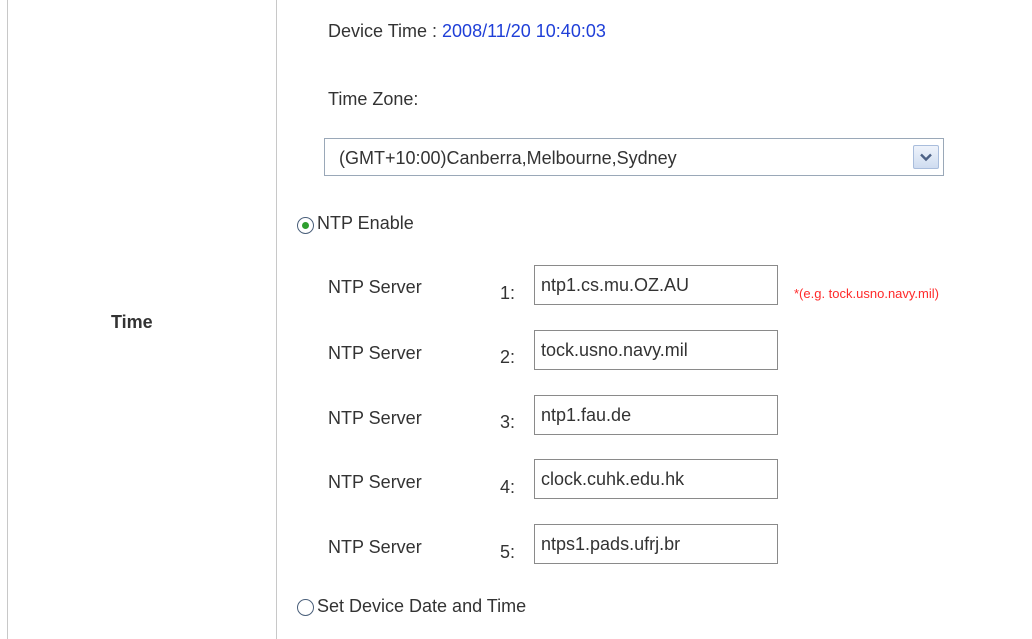 Image resolution: width=1032 pixels, height=639 pixels. Describe the element at coordinates (7, 319) in the screenshot. I see `left-border-line` at that location.